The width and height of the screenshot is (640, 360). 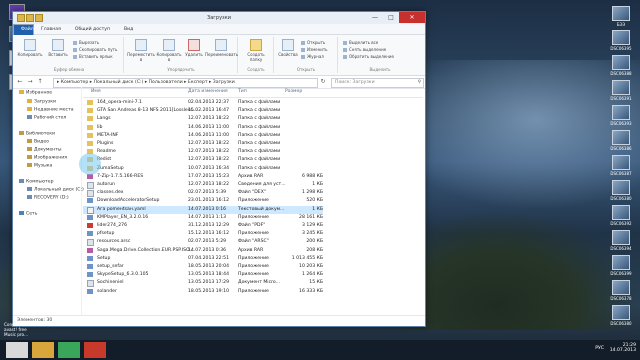 What do you see at coordinates (17, 350) in the screenshot?
I see `start-button` at bounding box center [17, 350].